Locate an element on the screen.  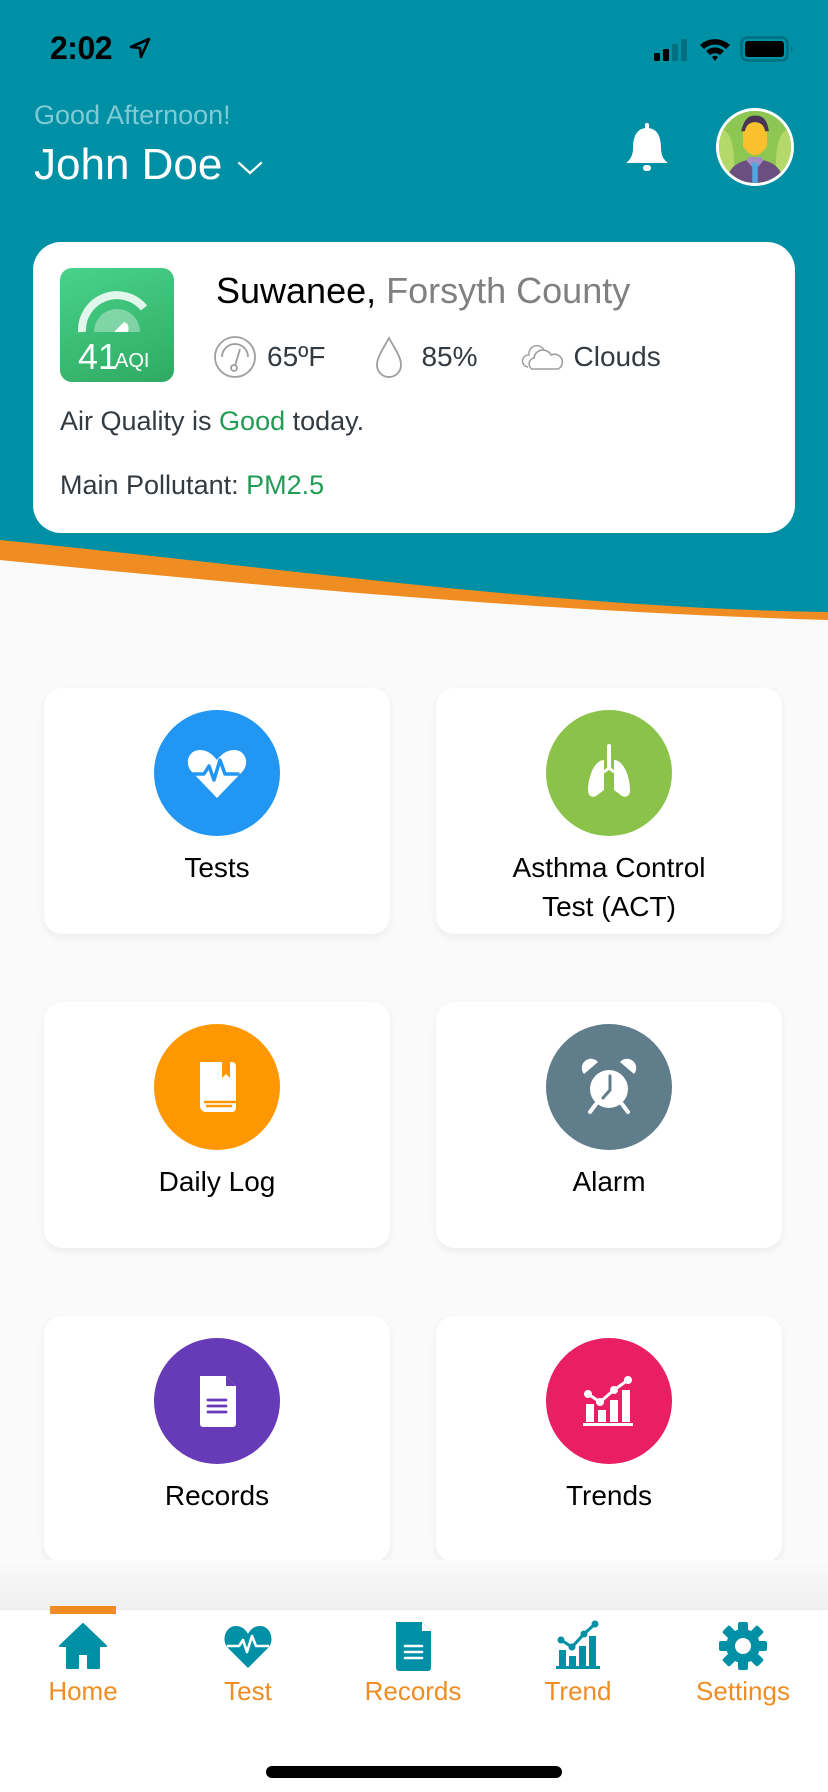
nav-settings: Settings is located at coordinates (743, 1665).